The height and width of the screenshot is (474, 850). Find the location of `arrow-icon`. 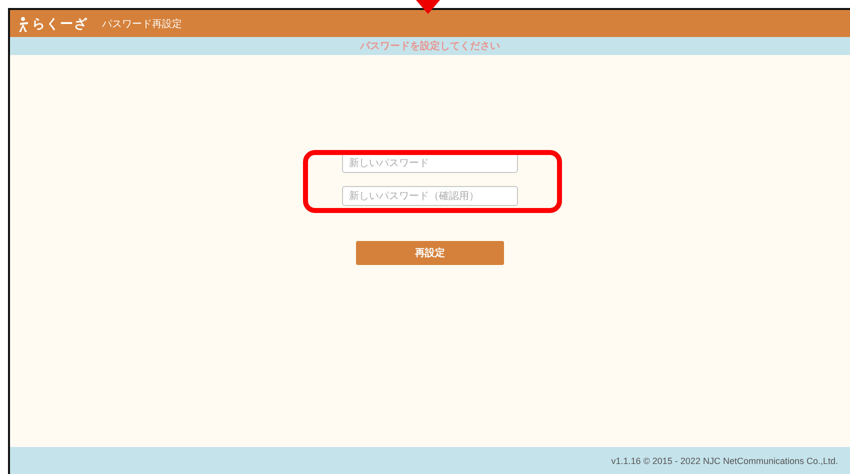

arrow-icon is located at coordinates (428, 7).